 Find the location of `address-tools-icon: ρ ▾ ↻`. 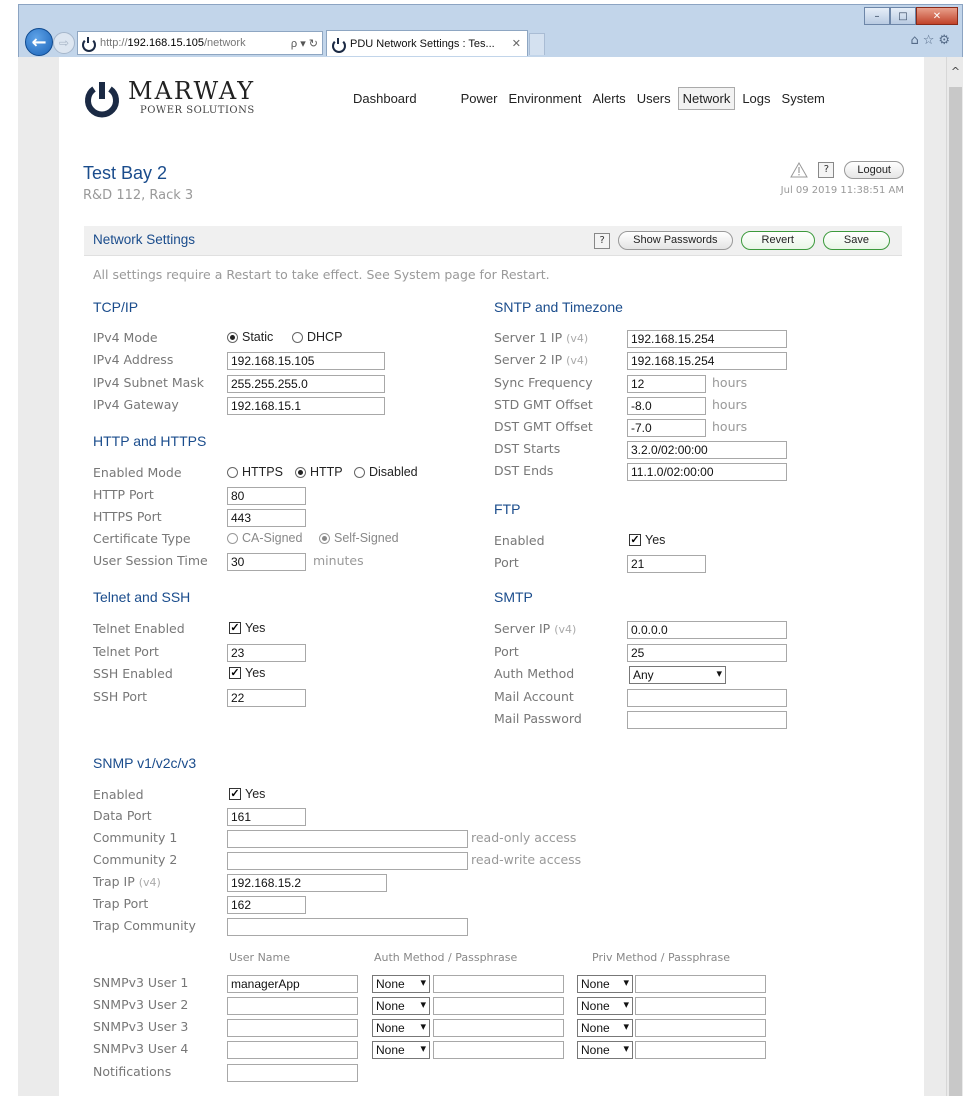

address-tools-icon: ρ ▾ ↻ is located at coordinates (306, 43).